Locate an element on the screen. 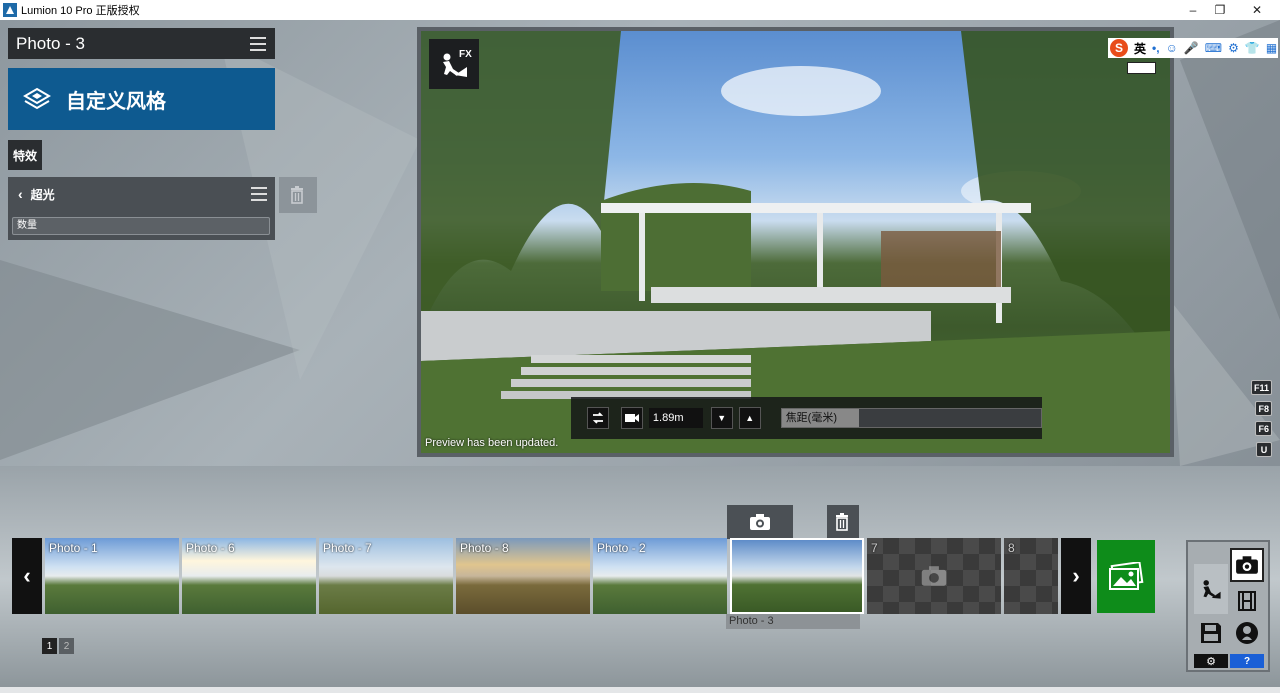 The width and height of the screenshot is (1280, 693). focal-length-label: 焦距(毫米) is located at coordinates (820, 418).